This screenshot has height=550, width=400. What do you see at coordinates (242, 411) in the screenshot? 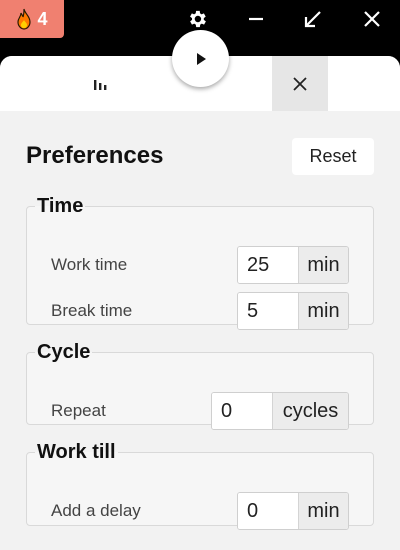
I see `repeat-input` at bounding box center [242, 411].